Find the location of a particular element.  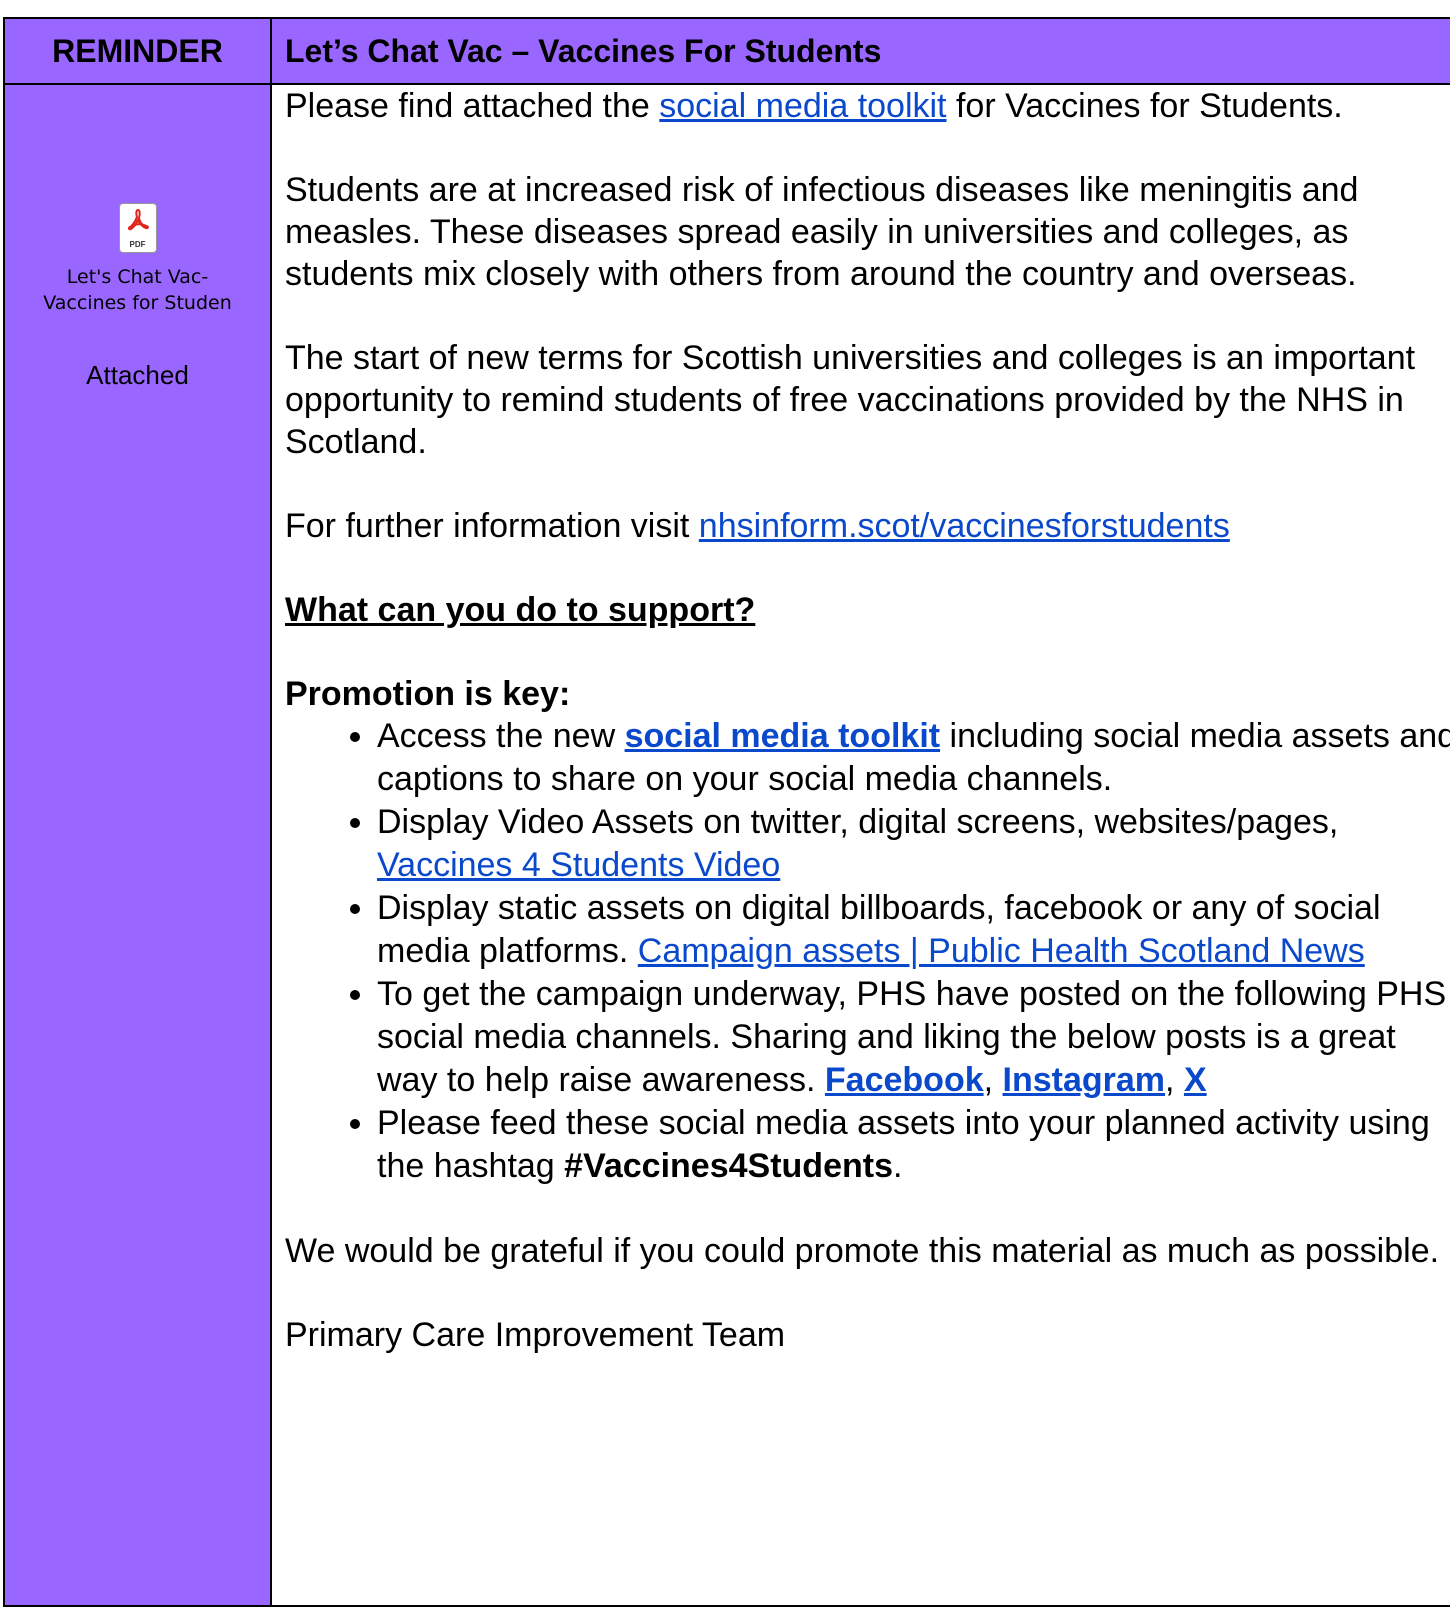

promotion-heading: Promotion is key: is located at coordinates (428, 694).